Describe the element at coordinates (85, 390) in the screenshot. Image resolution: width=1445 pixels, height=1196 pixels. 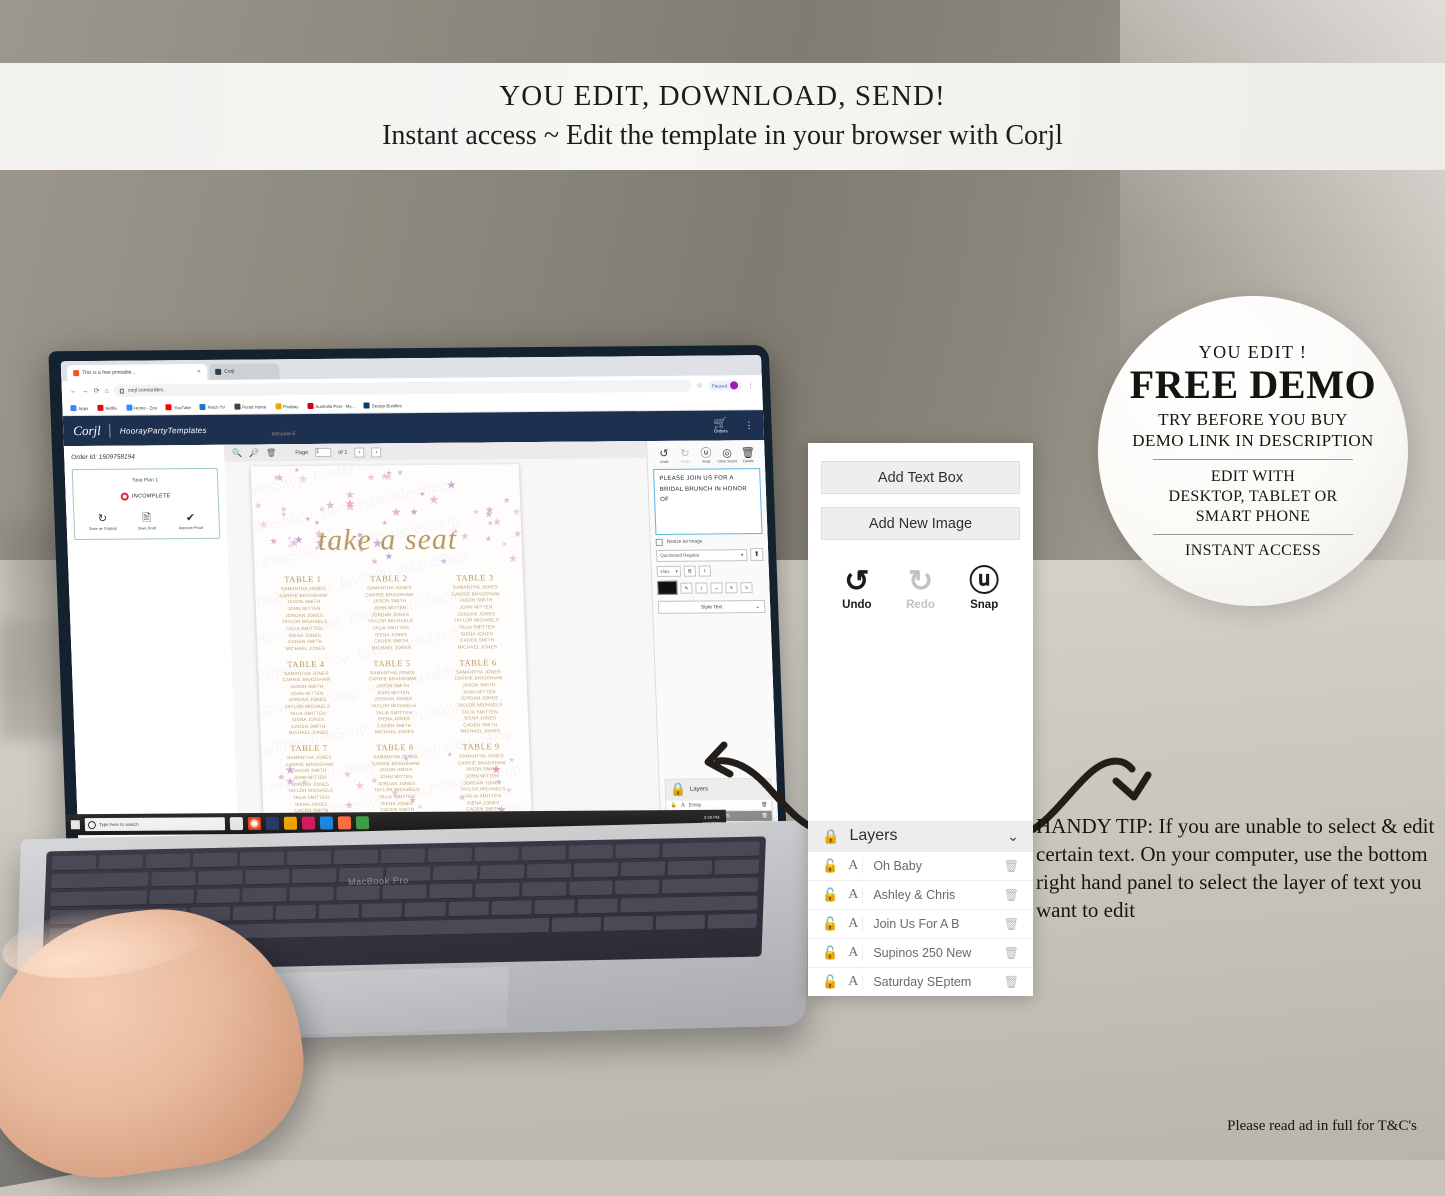
I see `forward-icon: →` at that location.